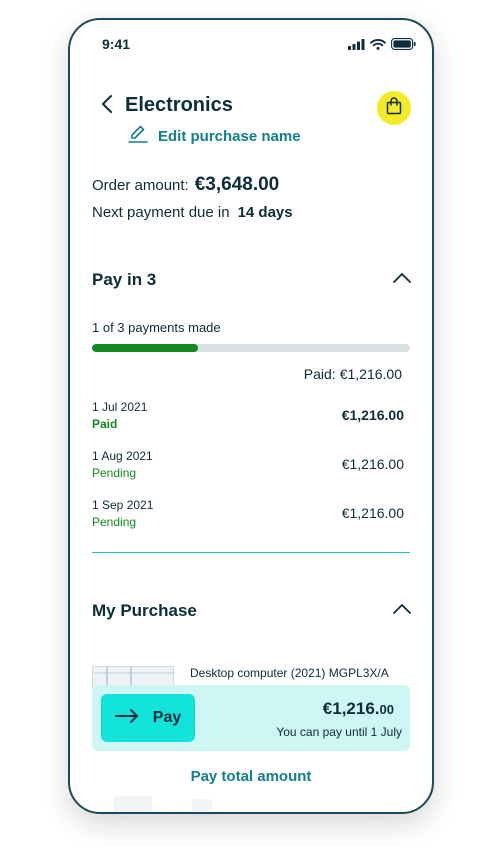 This screenshot has height=846, width=500. What do you see at coordinates (289, 673) in the screenshot?
I see `purchase-item-name: Desktop computer (2021) MGPL3X/A` at bounding box center [289, 673].